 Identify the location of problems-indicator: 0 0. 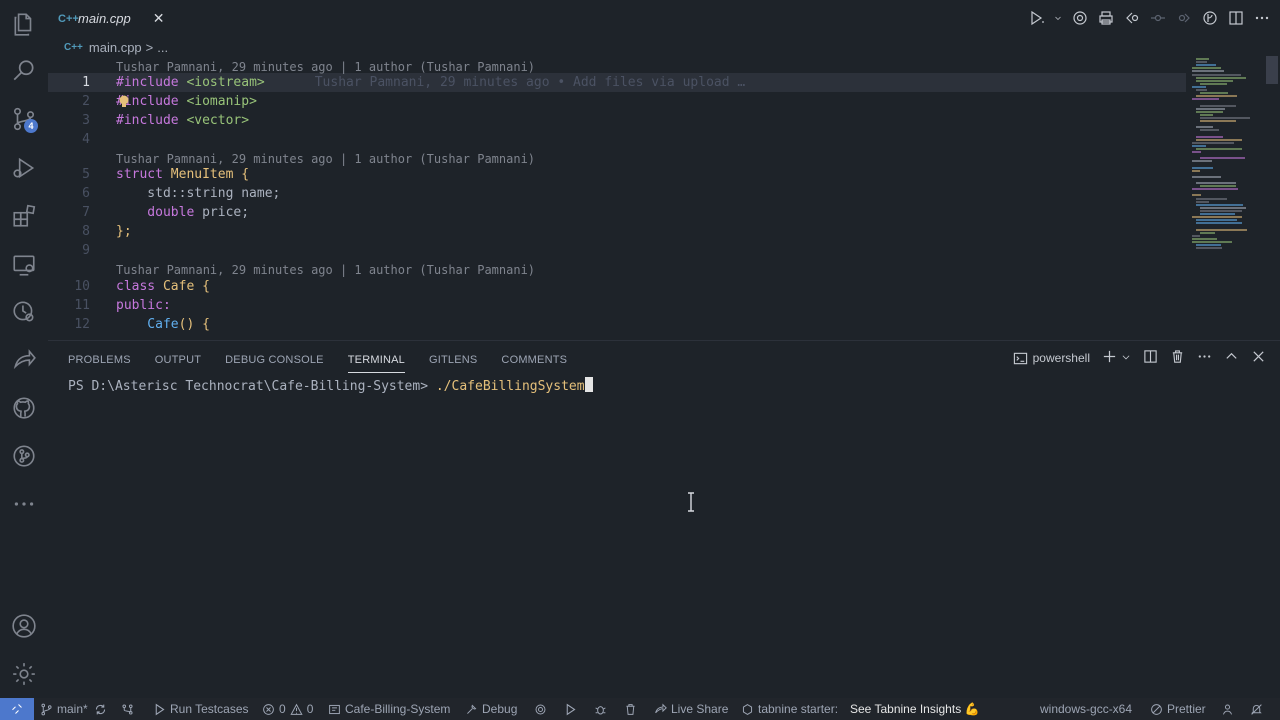
(287, 709).